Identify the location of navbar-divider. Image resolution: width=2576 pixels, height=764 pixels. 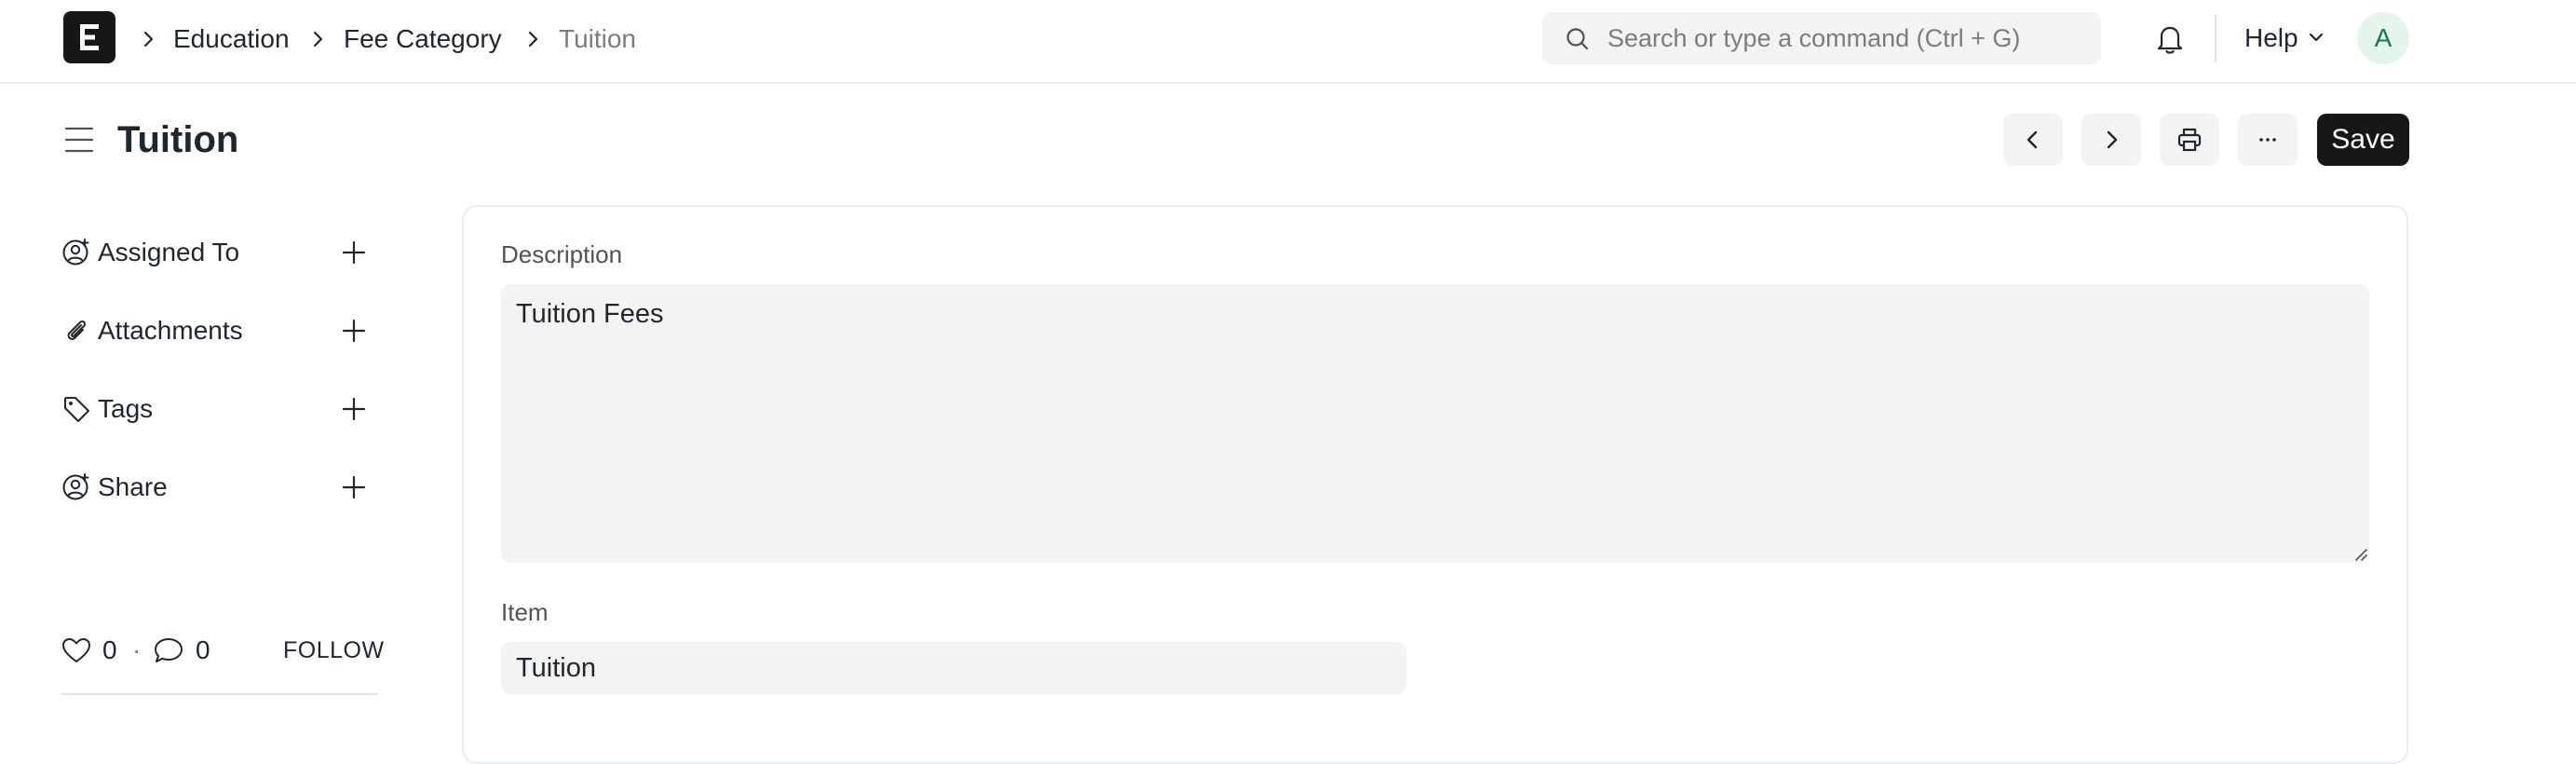
(2216, 38).